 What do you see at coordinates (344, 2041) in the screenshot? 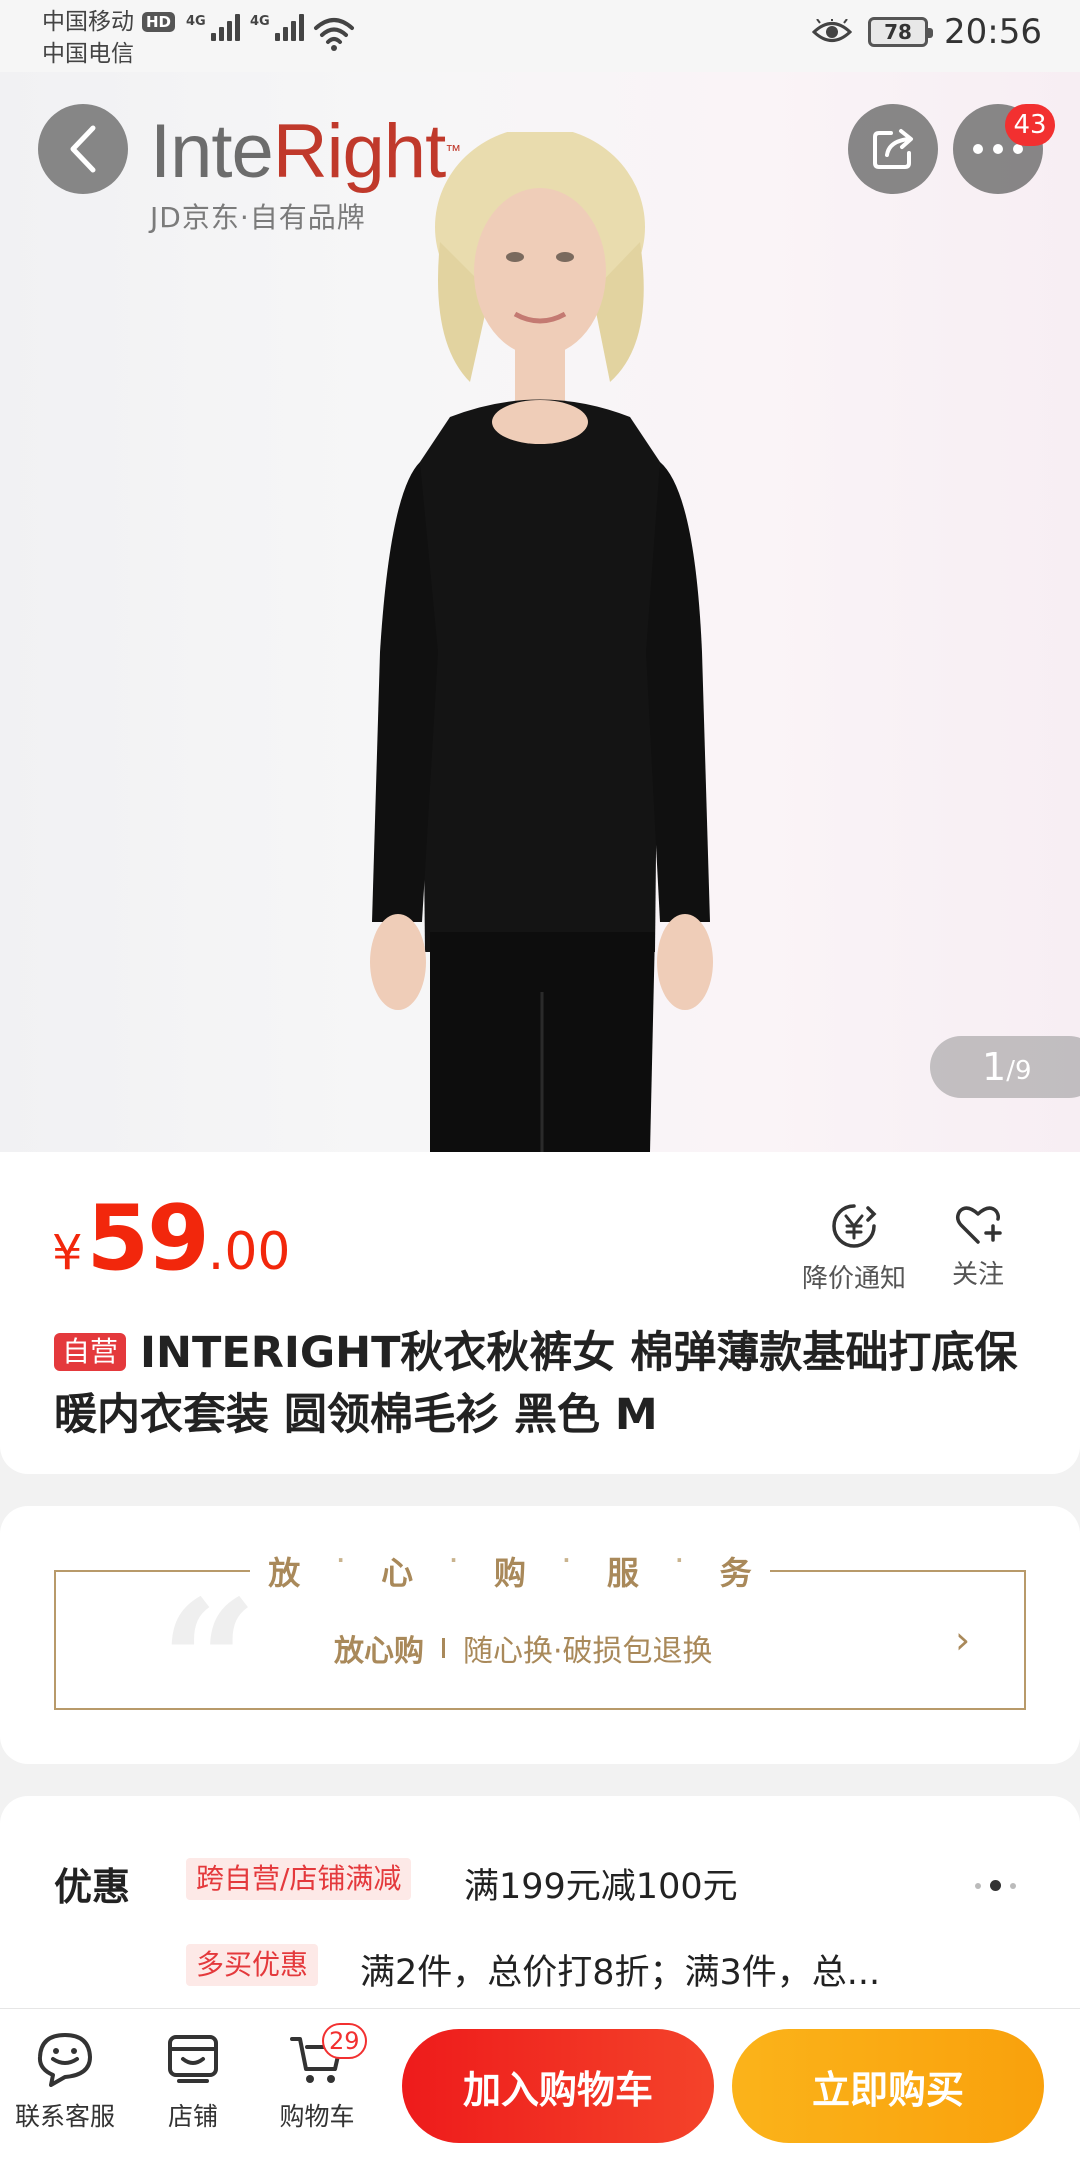
I see `cart-count-badge: 29` at bounding box center [344, 2041].